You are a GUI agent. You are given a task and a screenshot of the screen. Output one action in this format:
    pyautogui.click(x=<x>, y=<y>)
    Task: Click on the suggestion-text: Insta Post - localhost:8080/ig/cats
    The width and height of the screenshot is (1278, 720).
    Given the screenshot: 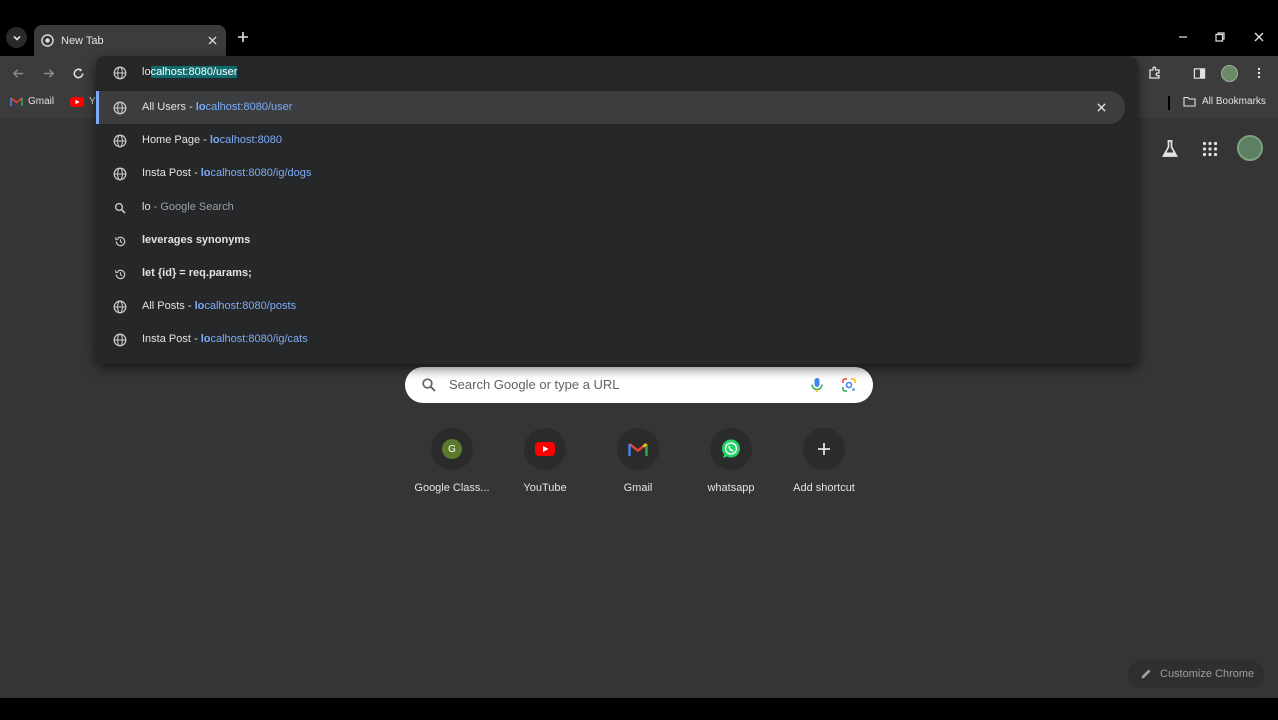 What is the action you would take?
    pyautogui.click(x=225, y=339)
    